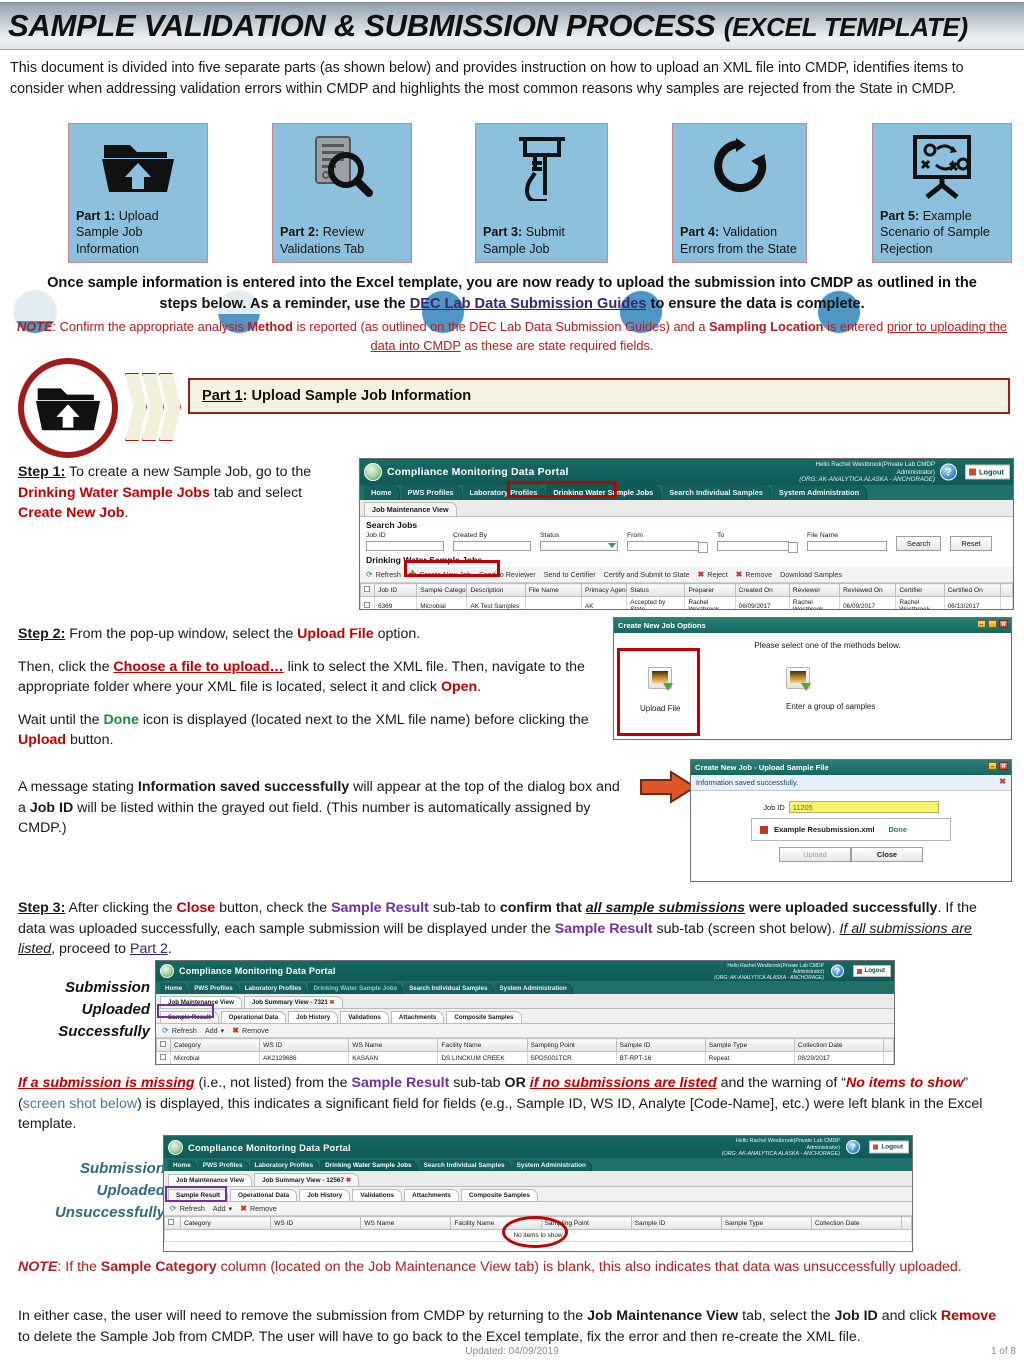 The height and width of the screenshot is (1365, 1024). Describe the element at coordinates (604, 590) in the screenshot. I see `col-primacy-agency: Primacy Agency` at that location.